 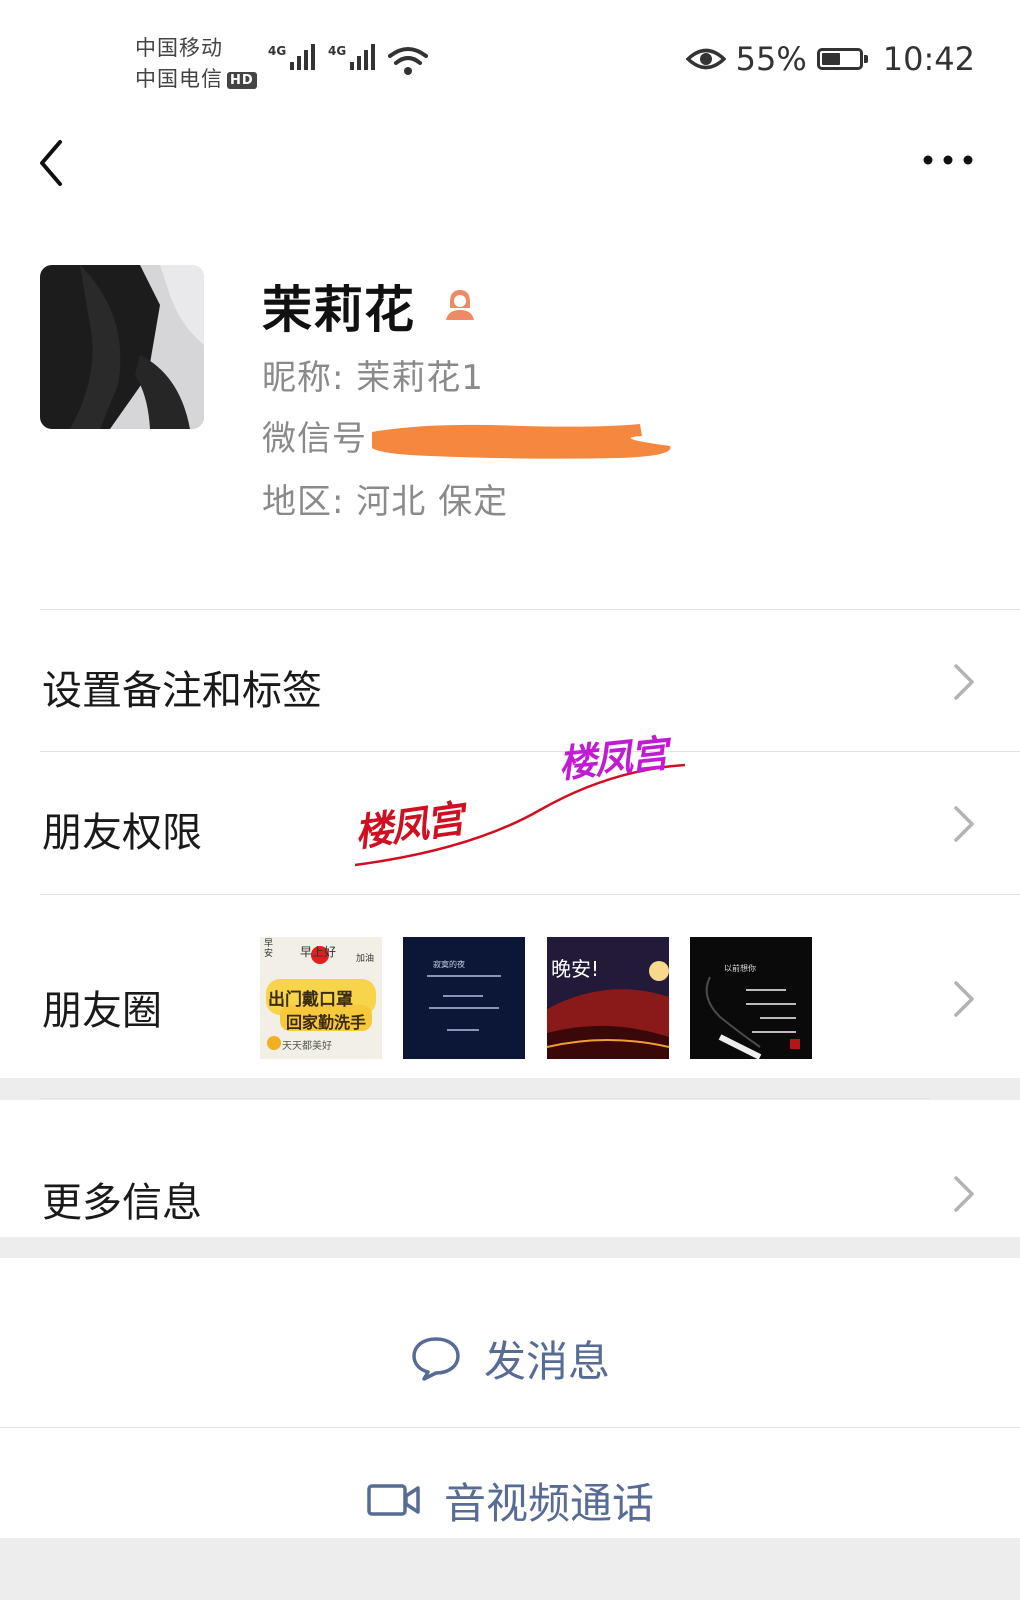 What do you see at coordinates (321, 998) in the screenshot?
I see `moments-thumbnail: 早上好 早安 加油 出门戴口罩 回家勤洗手 天天都美好` at bounding box center [321, 998].